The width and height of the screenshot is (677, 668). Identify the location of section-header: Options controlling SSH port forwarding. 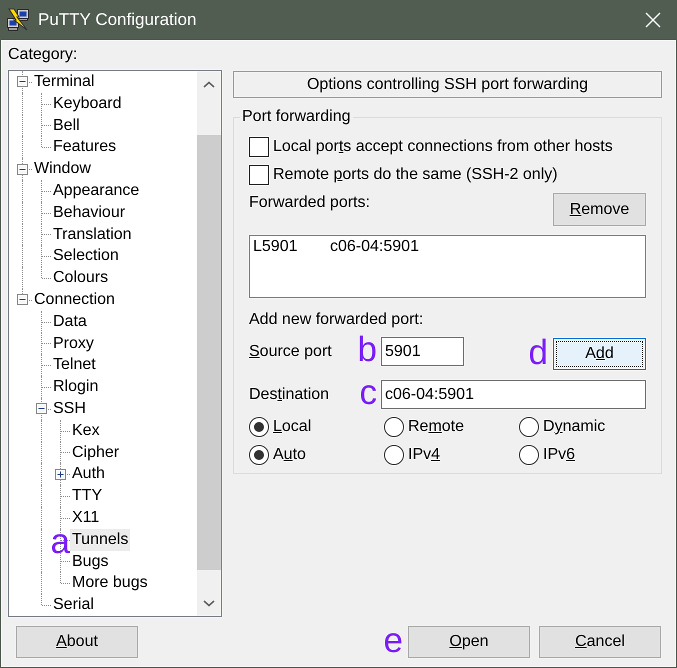
(447, 84).